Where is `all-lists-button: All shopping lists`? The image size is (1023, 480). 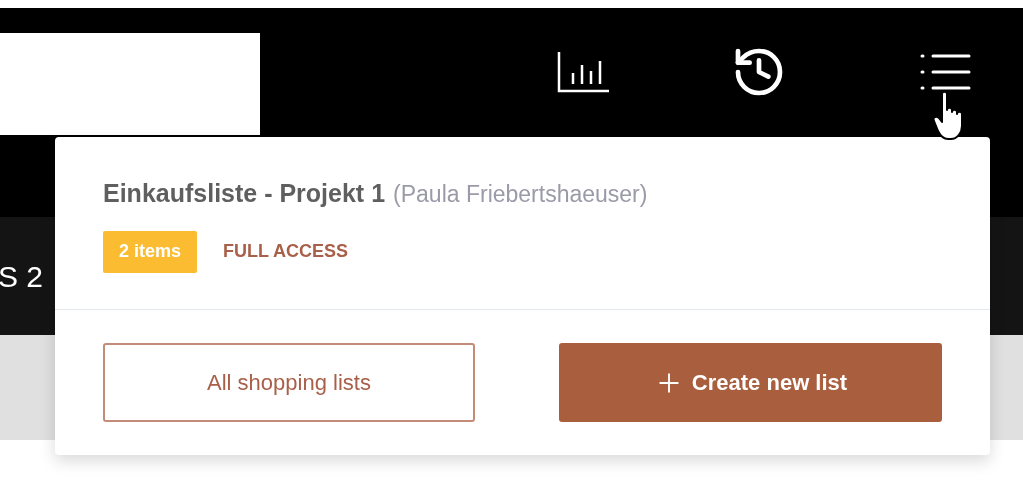
all-lists-button: All shopping lists is located at coordinates (289, 382).